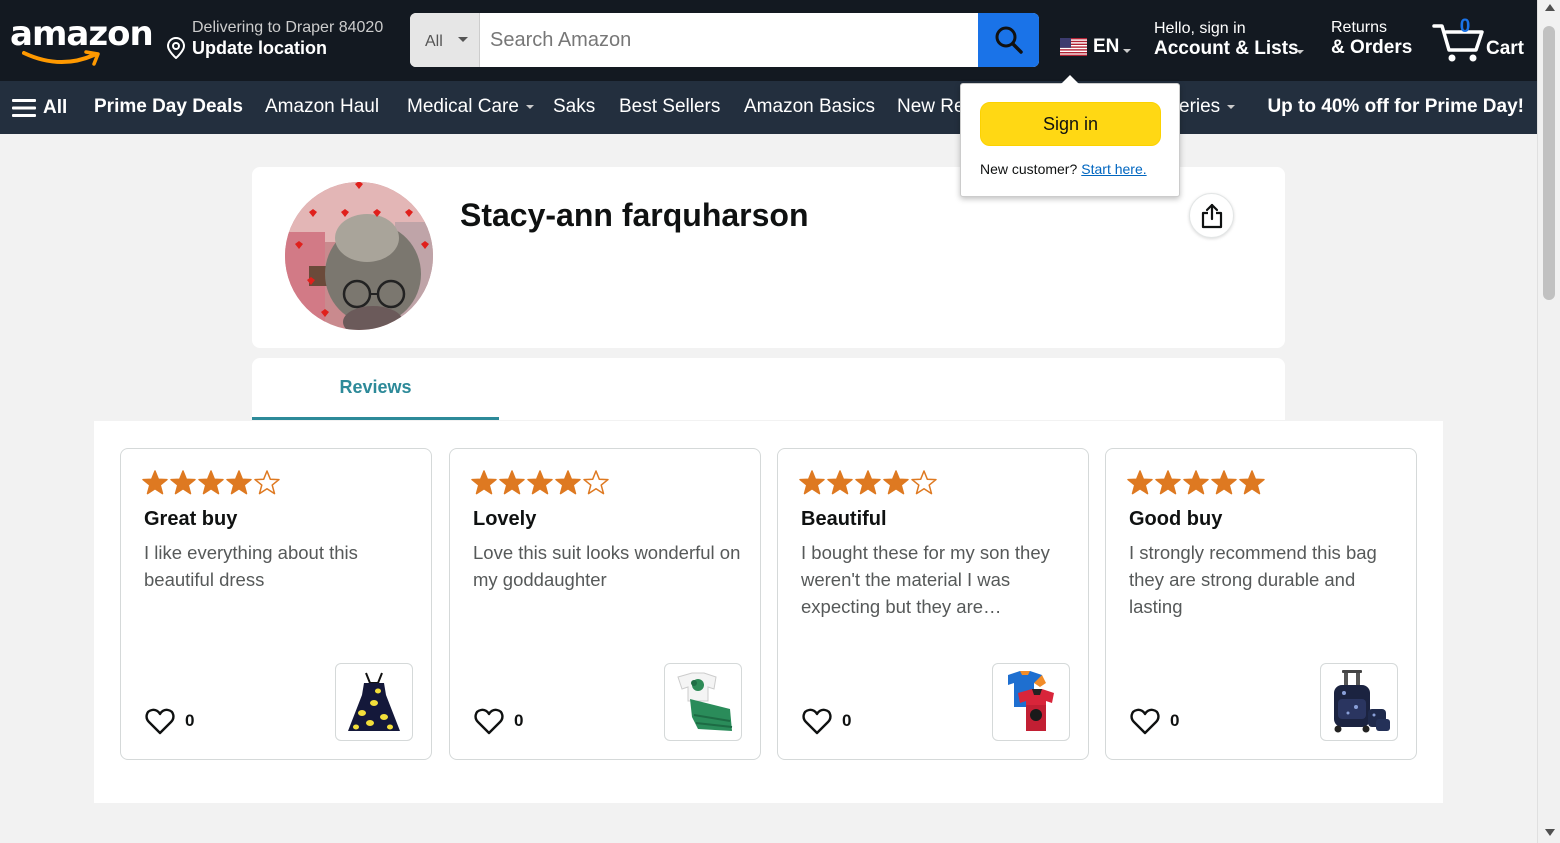 This screenshot has width=1560, height=843. What do you see at coordinates (634, 215) in the screenshot?
I see `profile-name: Stacy-ann farquharson` at bounding box center [634, 215].